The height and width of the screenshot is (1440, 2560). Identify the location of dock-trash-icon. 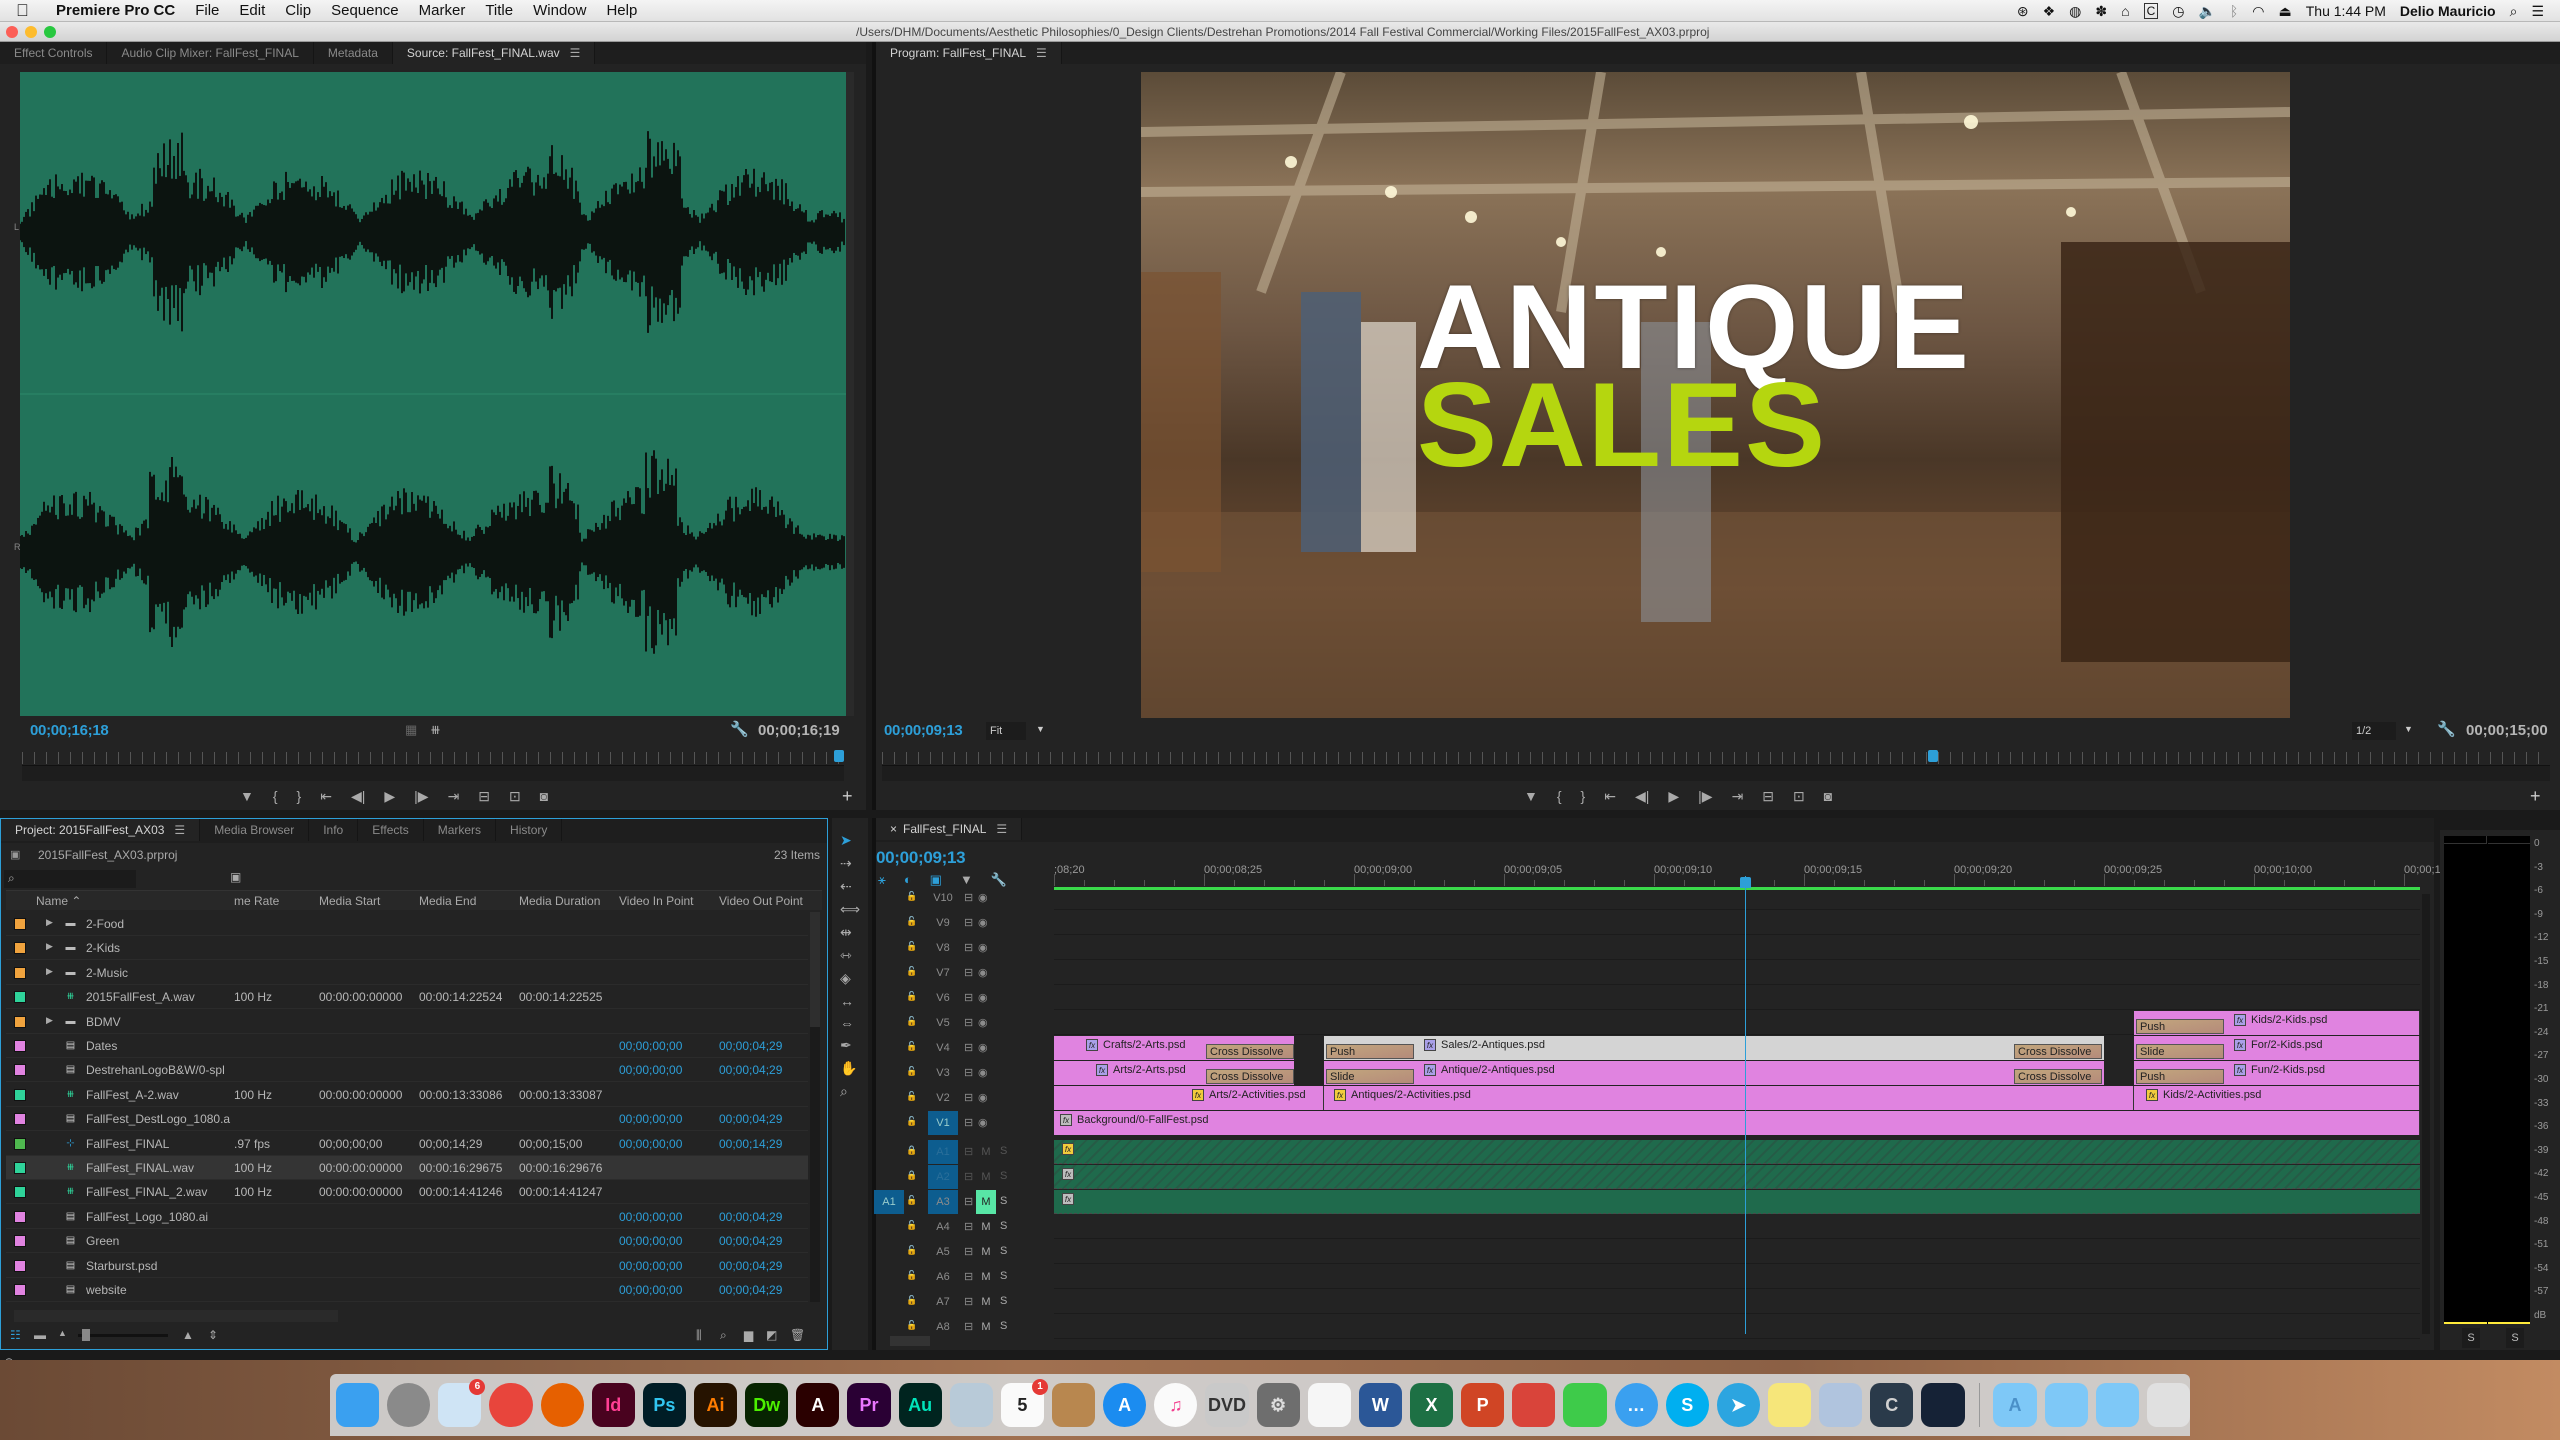
(2168, 1405).